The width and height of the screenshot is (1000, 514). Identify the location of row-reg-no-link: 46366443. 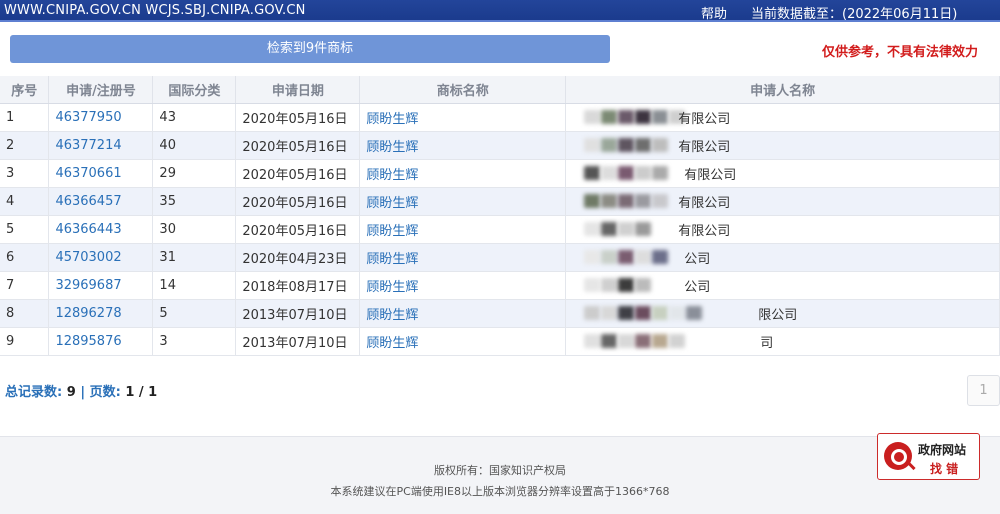
(101, 229).